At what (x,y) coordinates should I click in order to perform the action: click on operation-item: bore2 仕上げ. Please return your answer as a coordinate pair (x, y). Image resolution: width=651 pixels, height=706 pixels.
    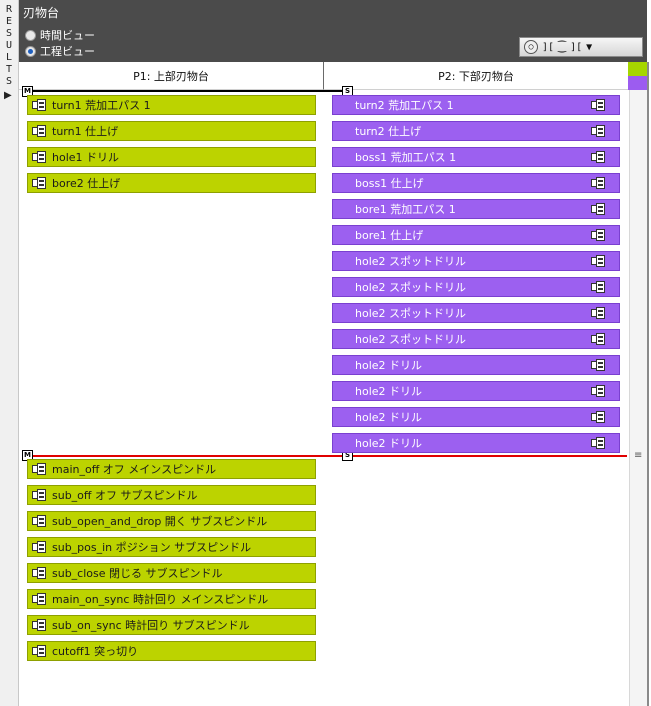
    Looking at the image, I should click on (171, 183).